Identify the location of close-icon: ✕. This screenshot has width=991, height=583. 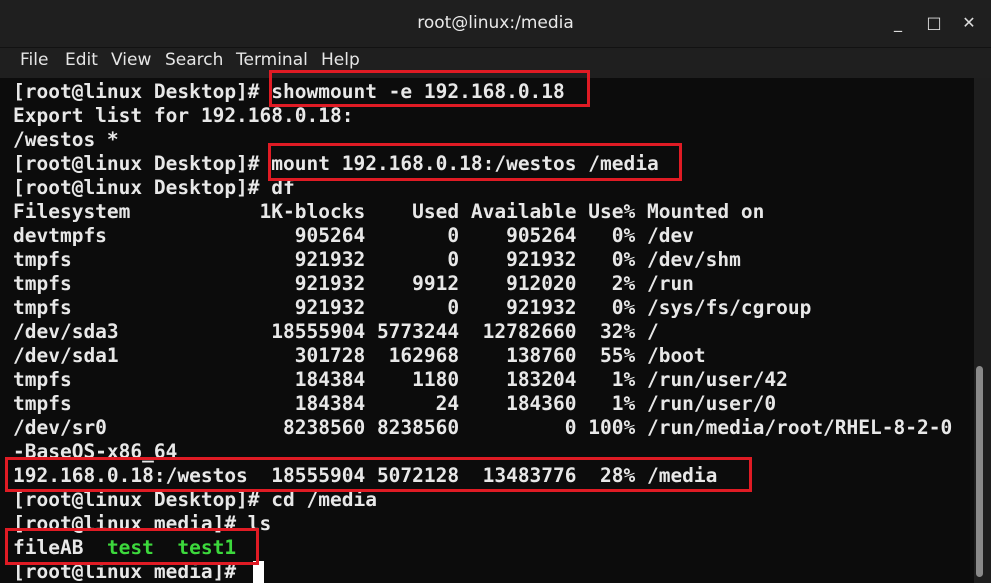
(969, 23).